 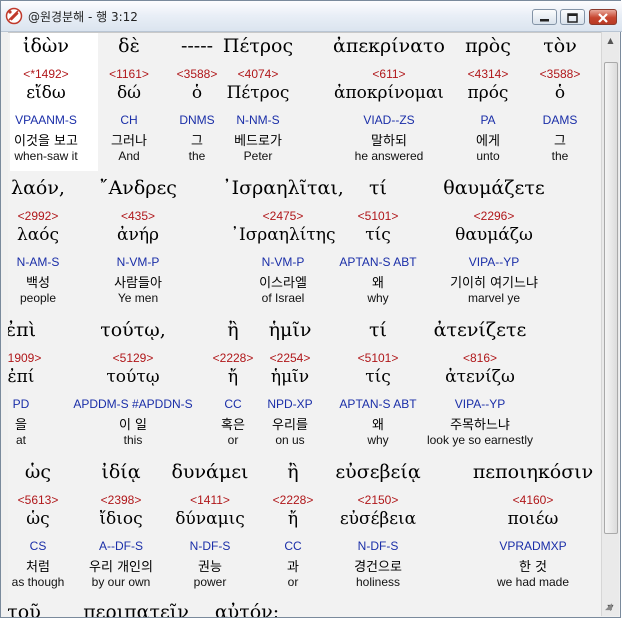 I want to click on word-lemma: τίς, so click(x=378, y=377).